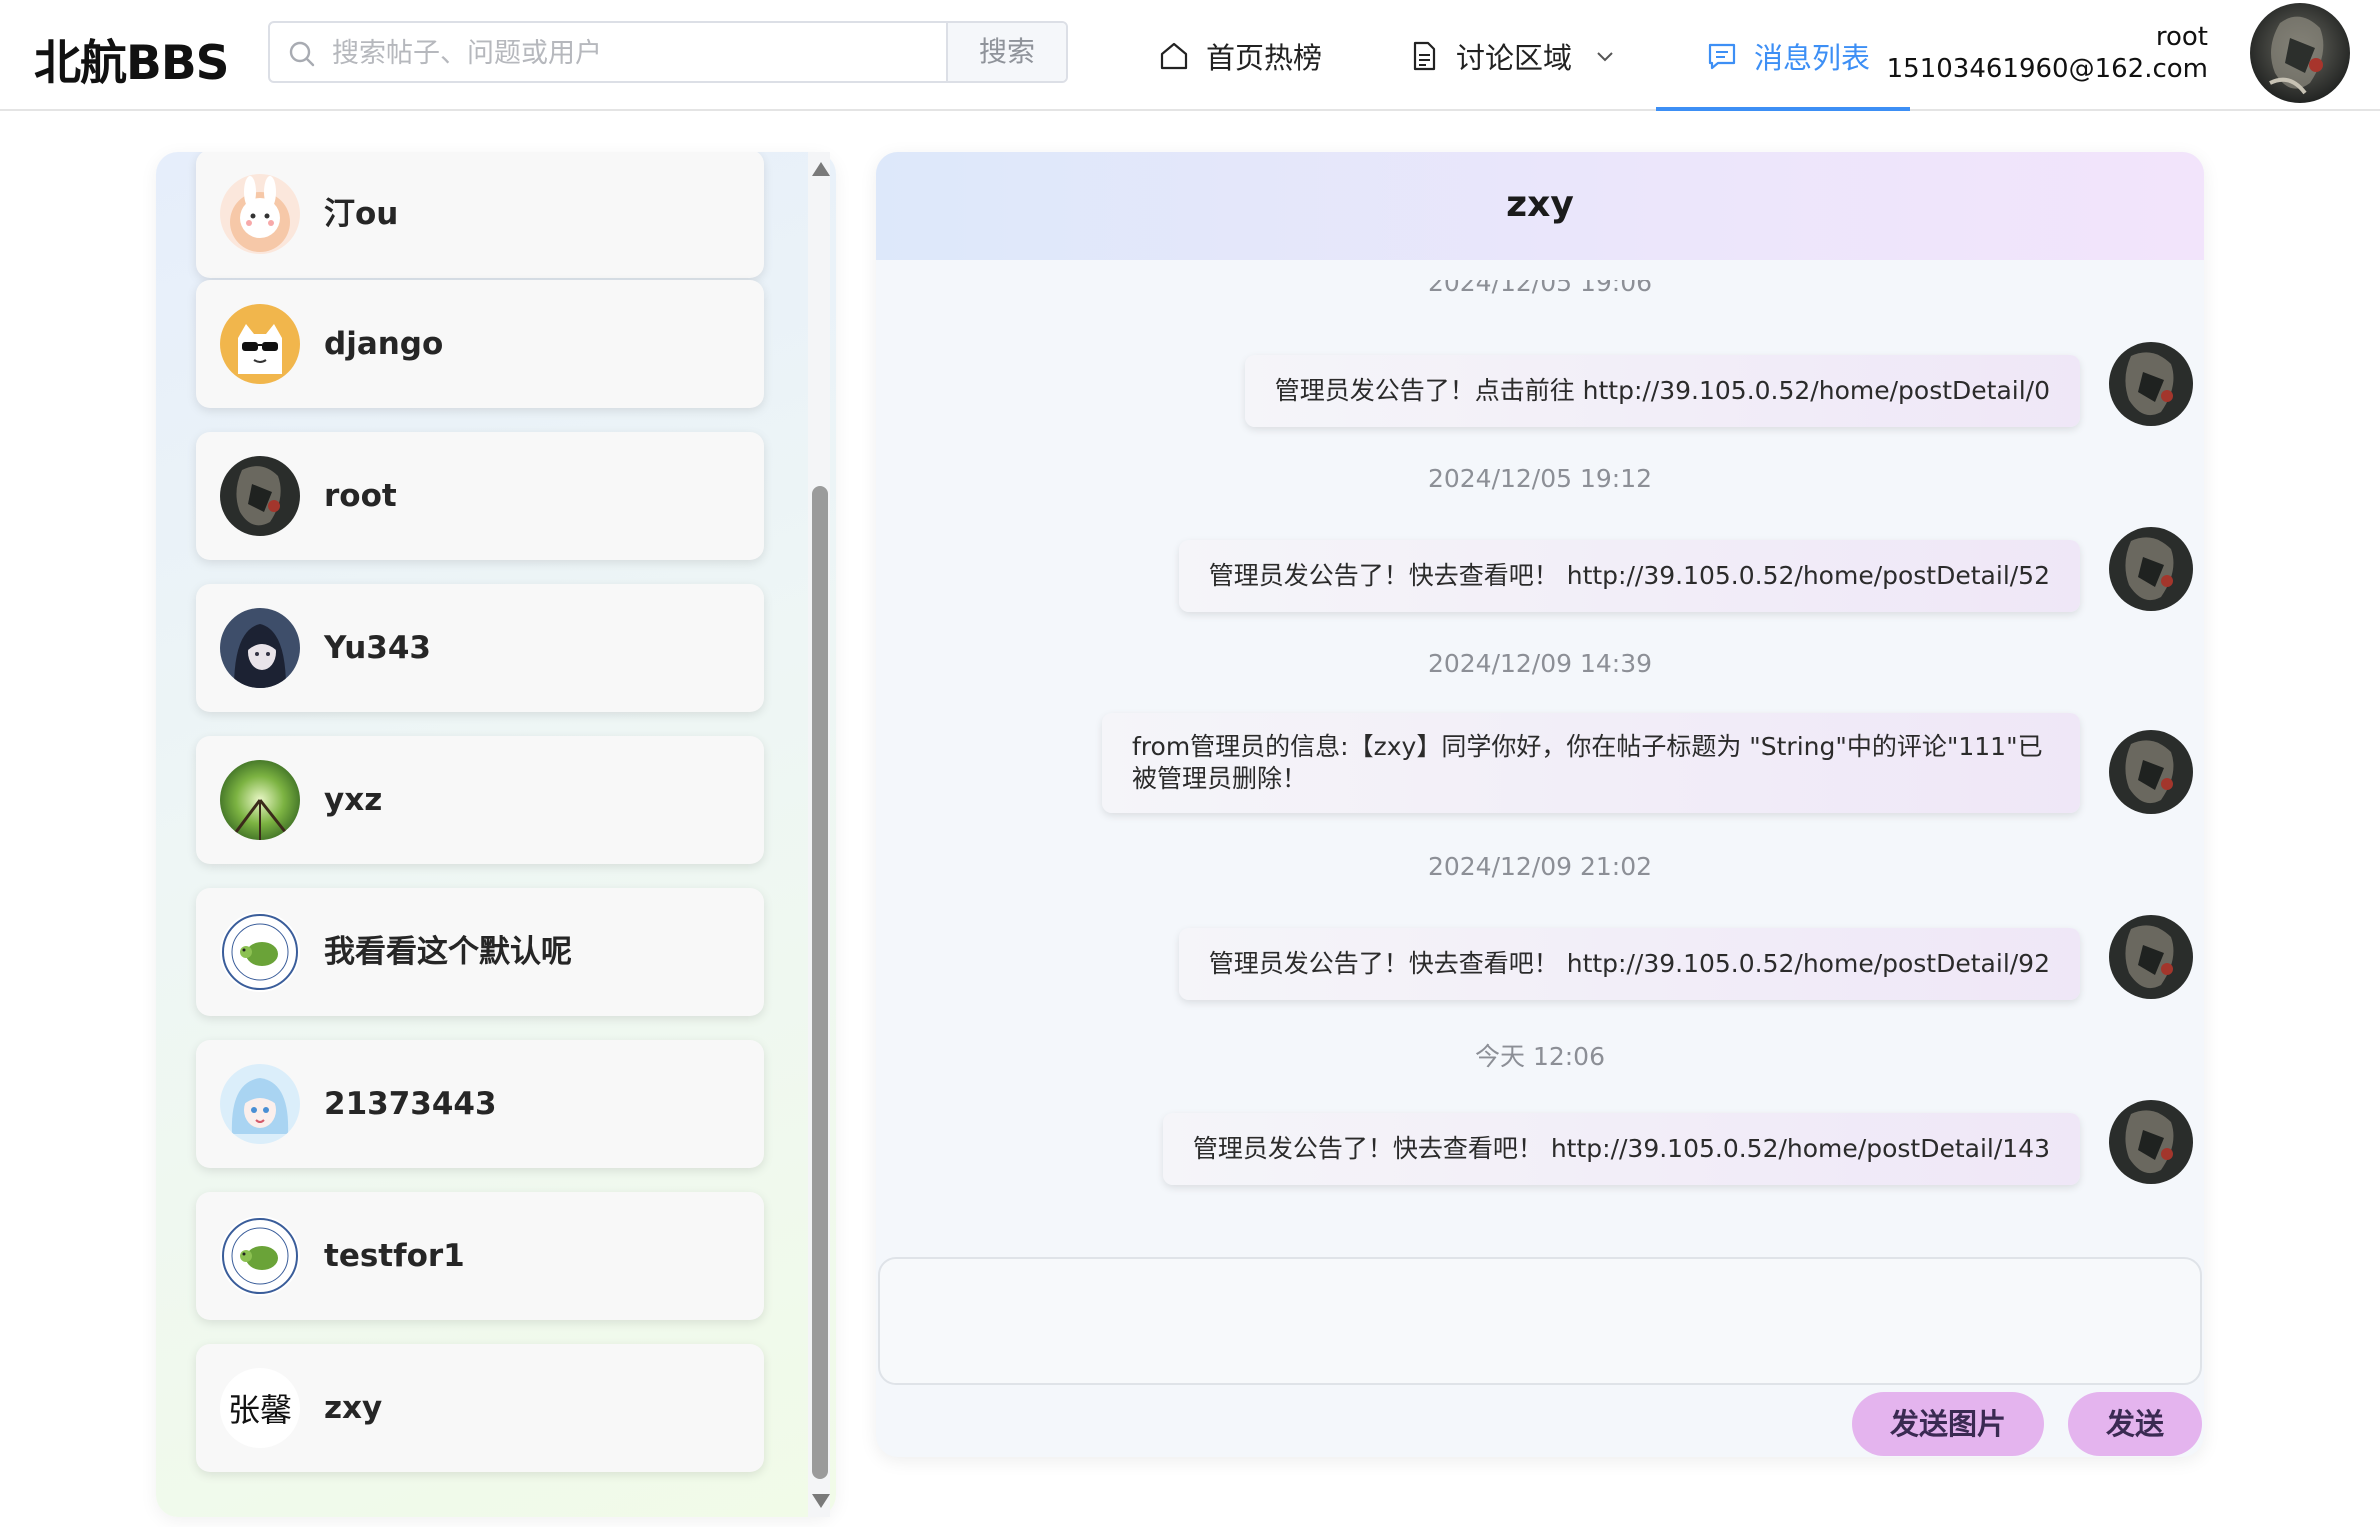  Describe the element at coordinates (2300, 53) in the screenshot. I see `user-avatar` at that location.